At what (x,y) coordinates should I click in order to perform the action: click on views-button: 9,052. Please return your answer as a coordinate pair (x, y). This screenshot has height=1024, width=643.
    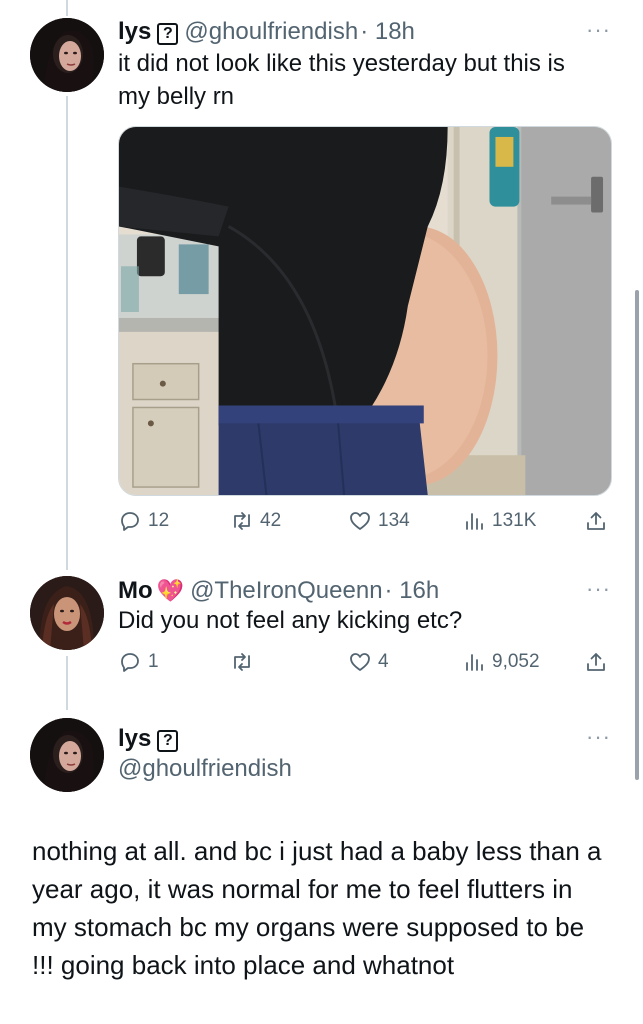
    Looking at the image, I should click on (501, 662).